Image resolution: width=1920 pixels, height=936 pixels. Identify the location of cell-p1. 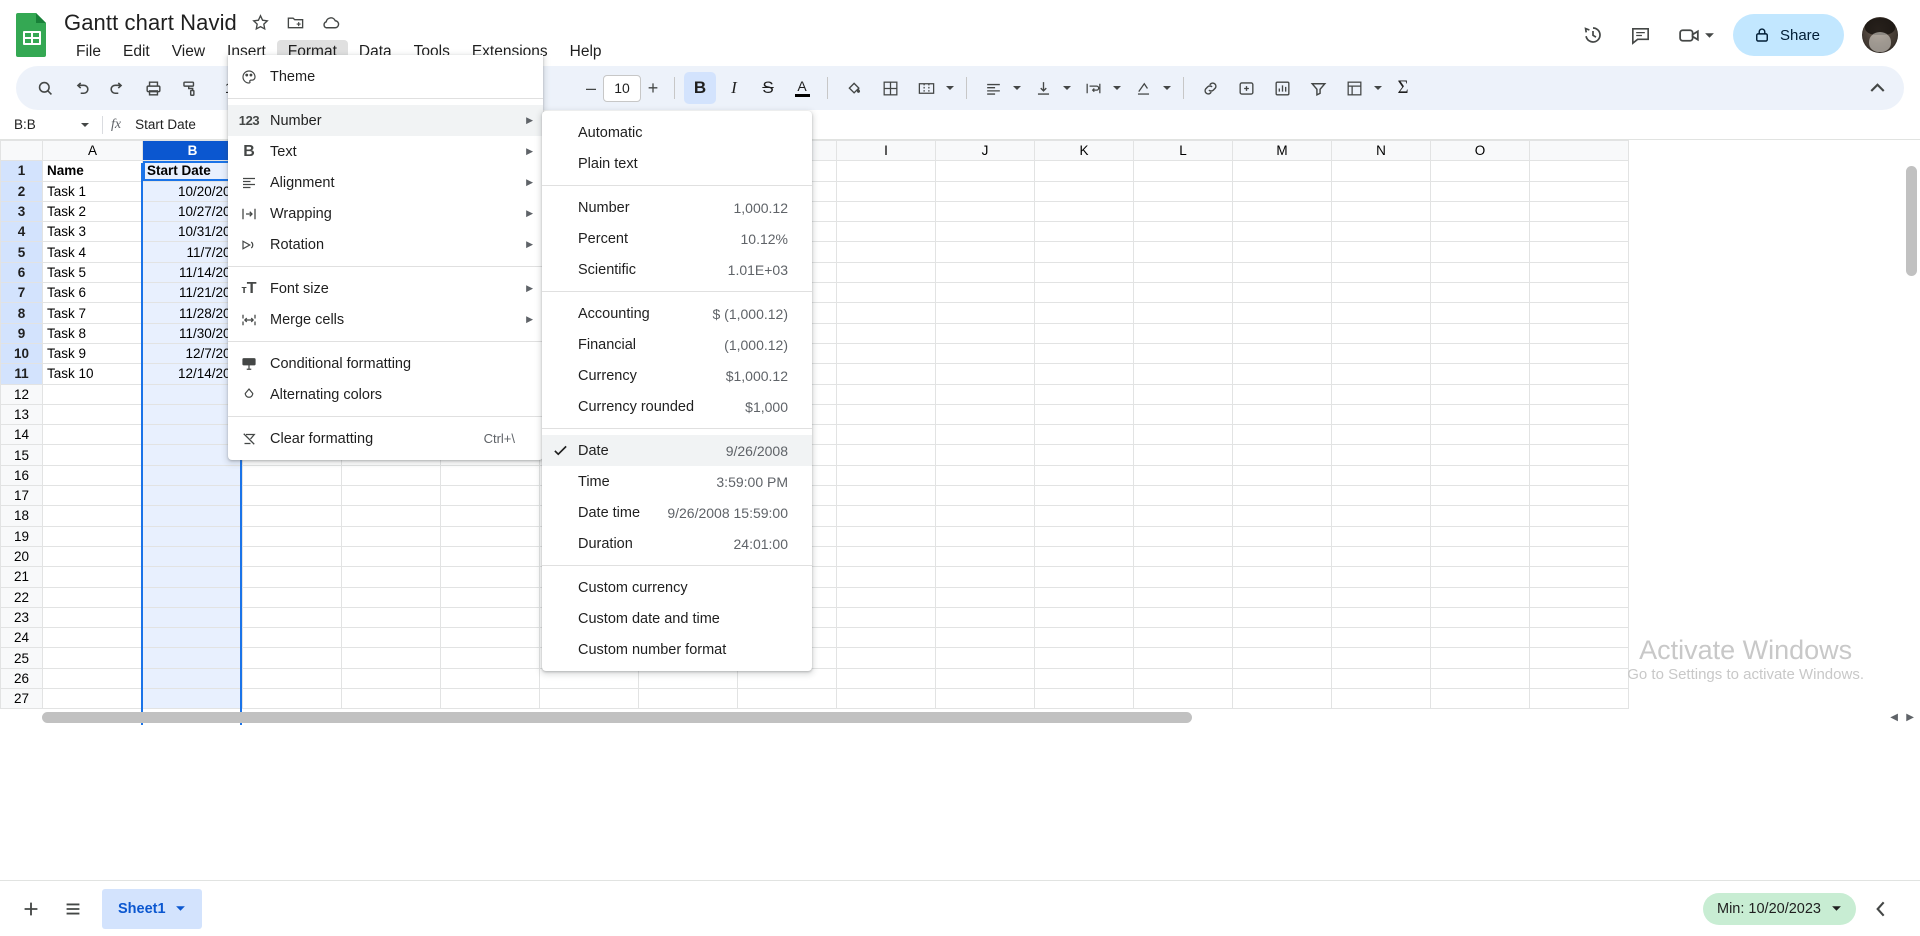
(1579, 171).